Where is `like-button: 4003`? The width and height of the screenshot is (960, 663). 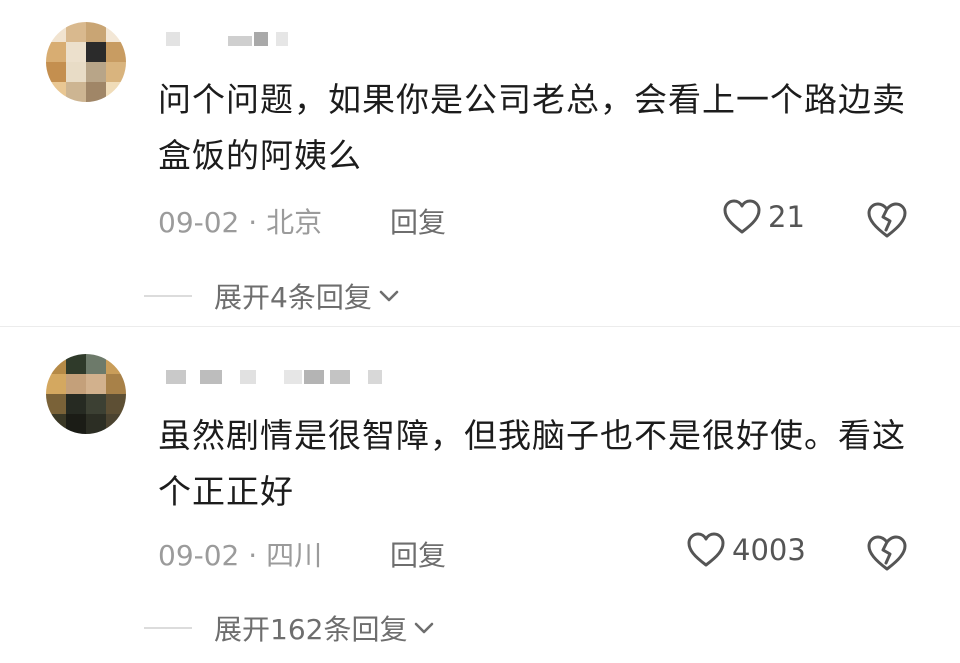
like-button: 4003 is located at coordinates (746, 550).